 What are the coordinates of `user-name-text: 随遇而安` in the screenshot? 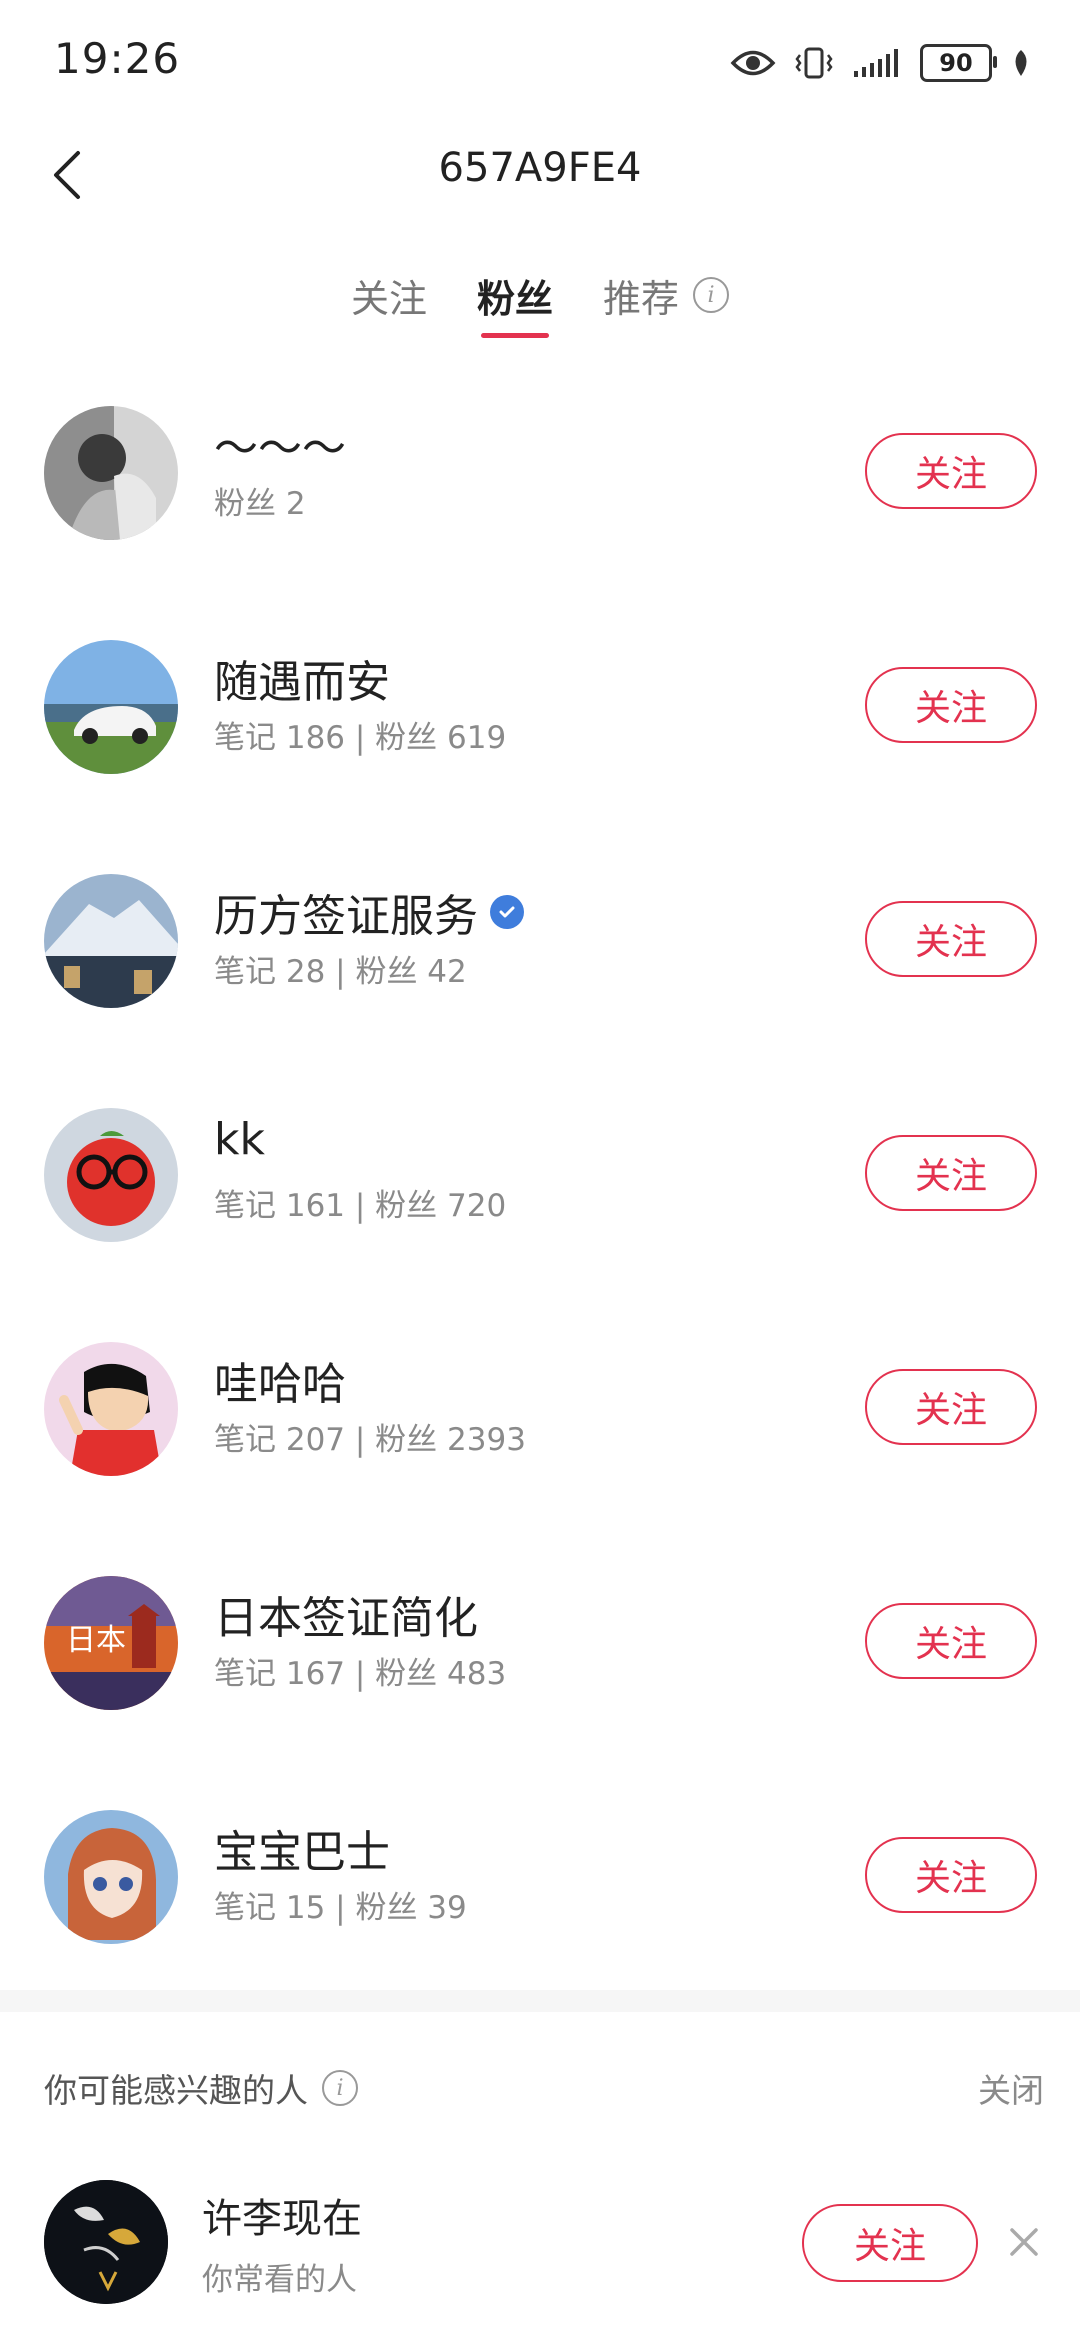 It's located at (302, 682).